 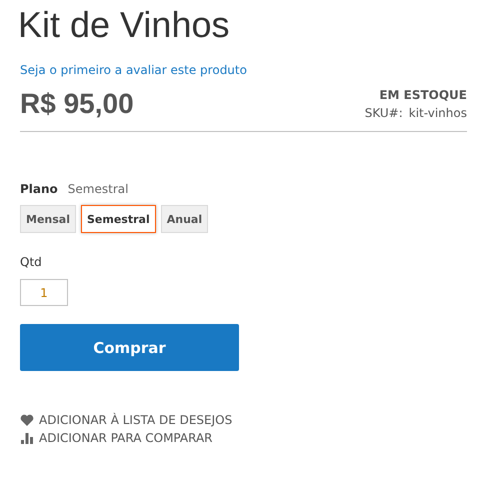 I want to click on plan-value: Semestral, so click(x=98, y=189).